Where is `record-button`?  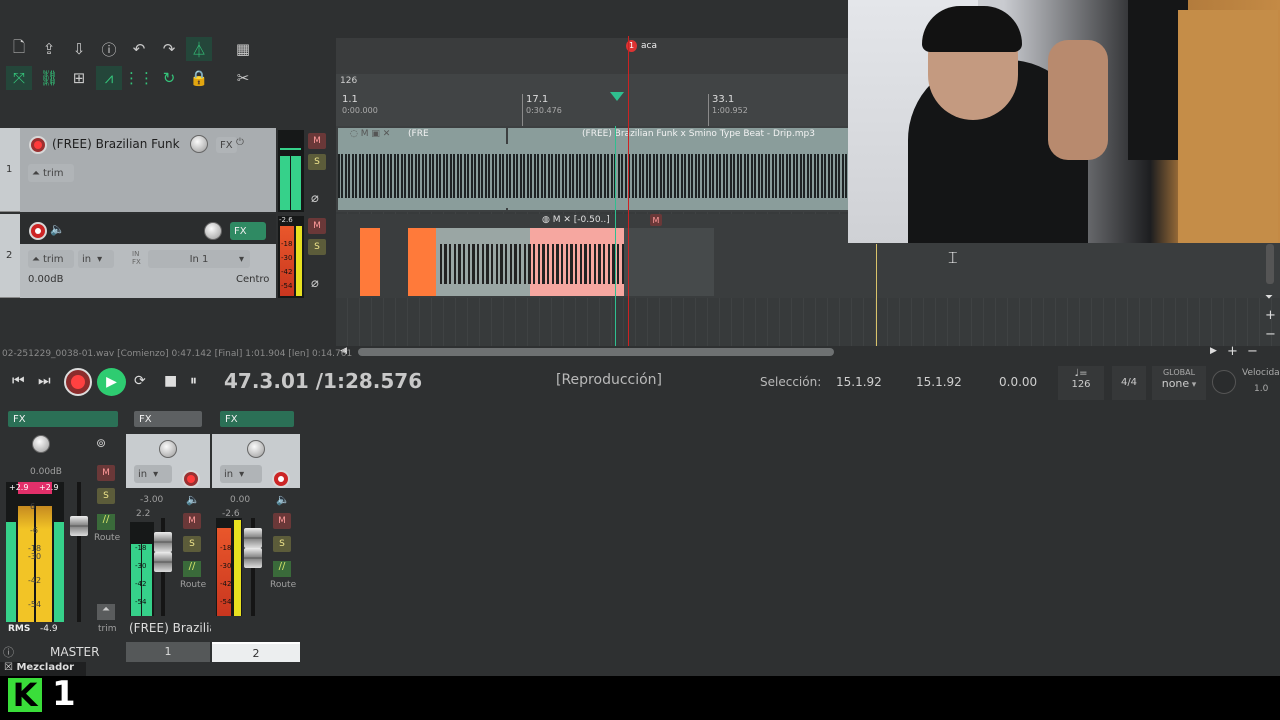 record-button is located at coordinates (78, 382).